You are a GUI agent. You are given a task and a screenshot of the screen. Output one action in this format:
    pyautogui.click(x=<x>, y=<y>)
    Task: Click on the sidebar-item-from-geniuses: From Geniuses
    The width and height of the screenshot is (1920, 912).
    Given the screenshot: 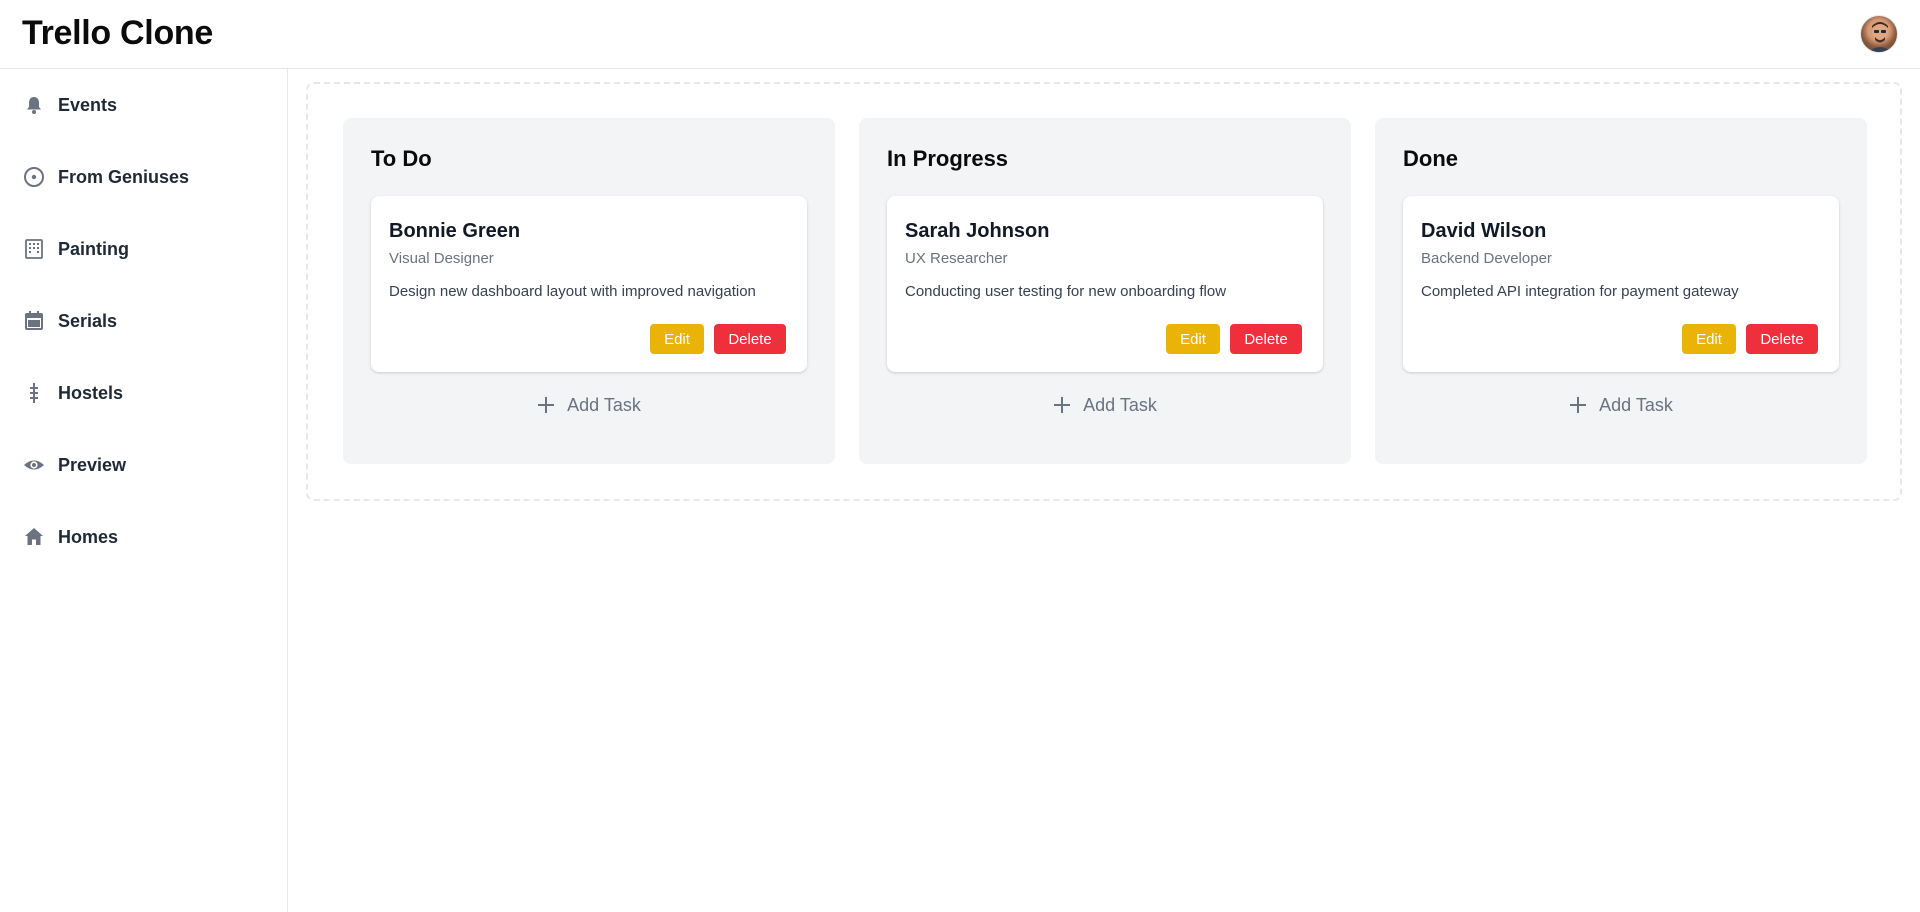 What is the action you would take?
    pyautogui.click(x=143, y=177)
    